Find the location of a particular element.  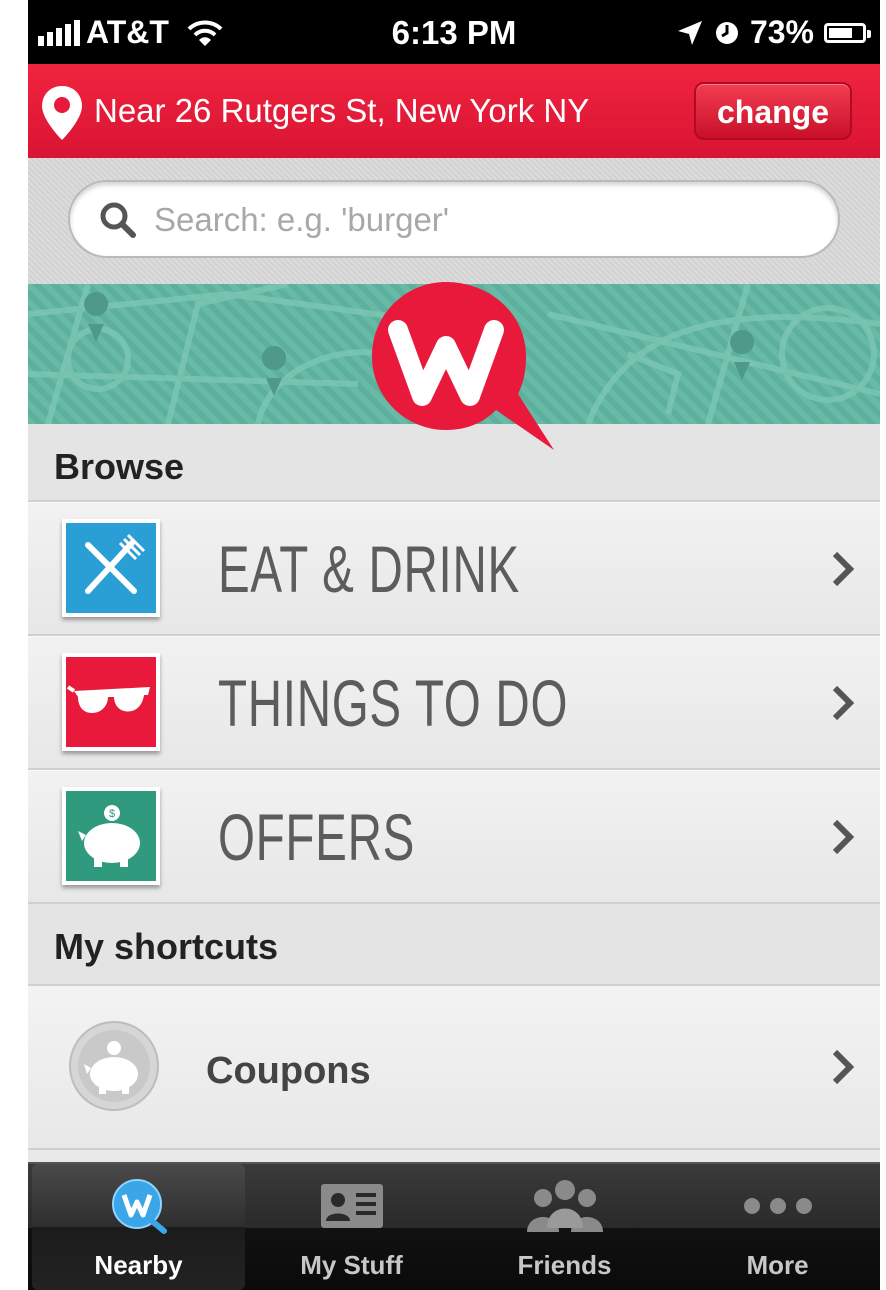

location-arrow-icon is located at coordinates (689, 32).